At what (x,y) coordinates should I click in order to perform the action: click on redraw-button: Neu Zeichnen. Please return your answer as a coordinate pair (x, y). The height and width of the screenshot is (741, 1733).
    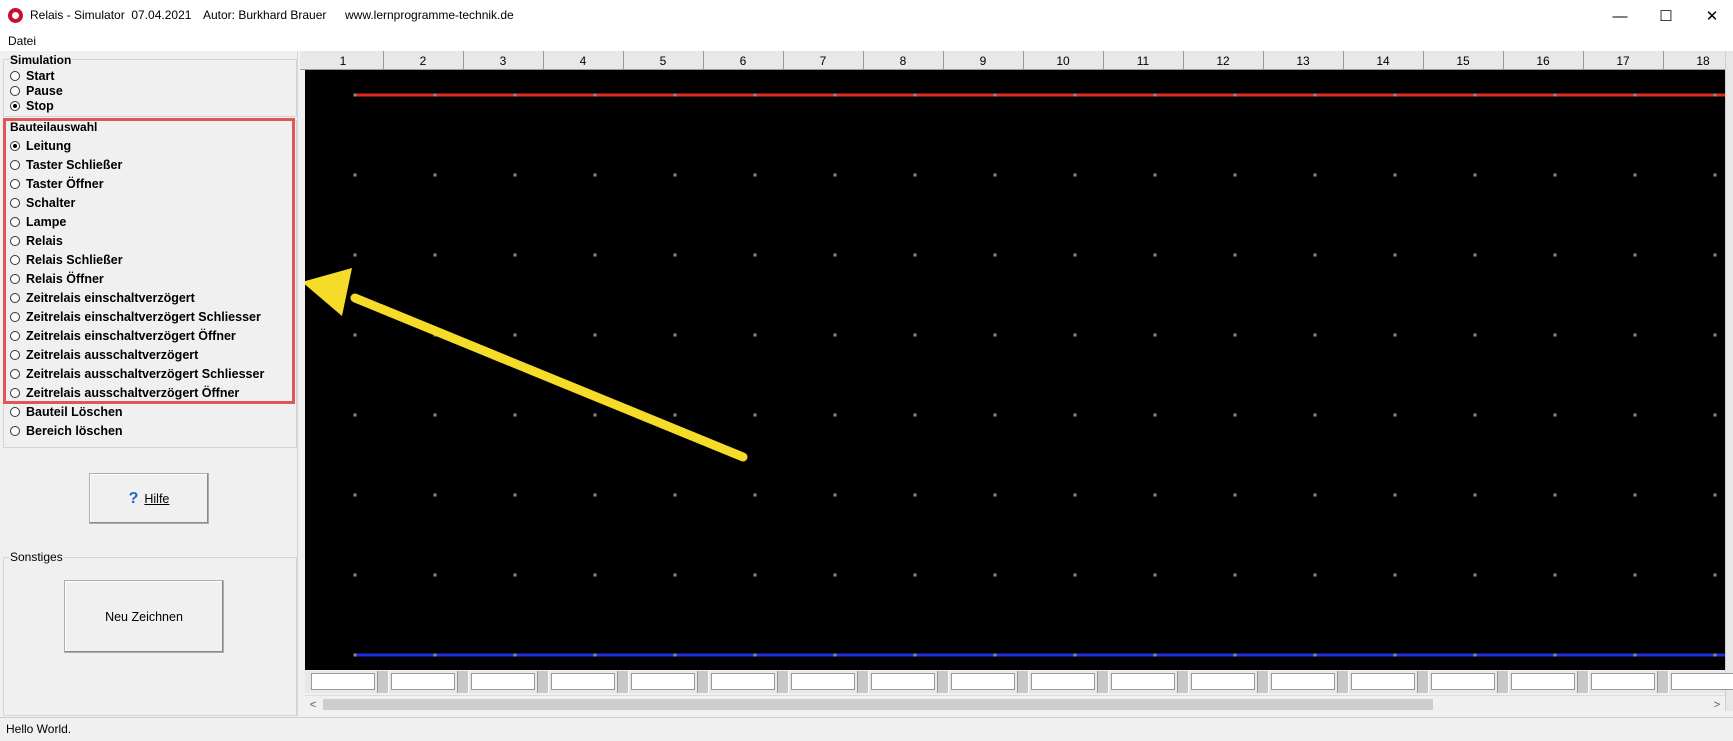
    Looking at the image, I should click on (144, 616).